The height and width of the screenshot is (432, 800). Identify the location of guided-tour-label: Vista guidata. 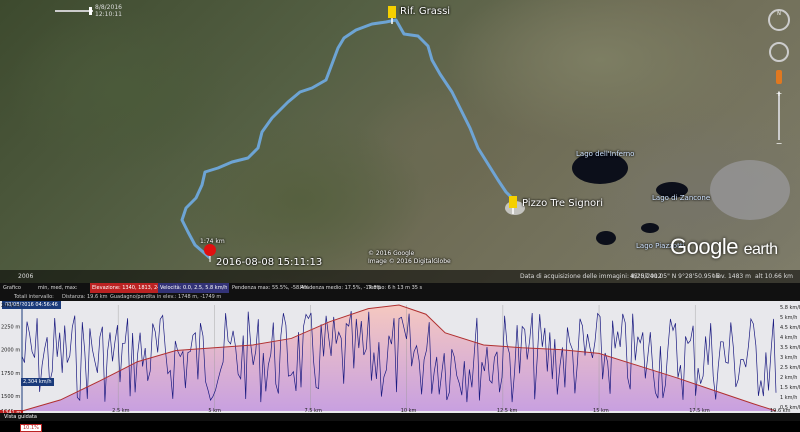
(20, 417).